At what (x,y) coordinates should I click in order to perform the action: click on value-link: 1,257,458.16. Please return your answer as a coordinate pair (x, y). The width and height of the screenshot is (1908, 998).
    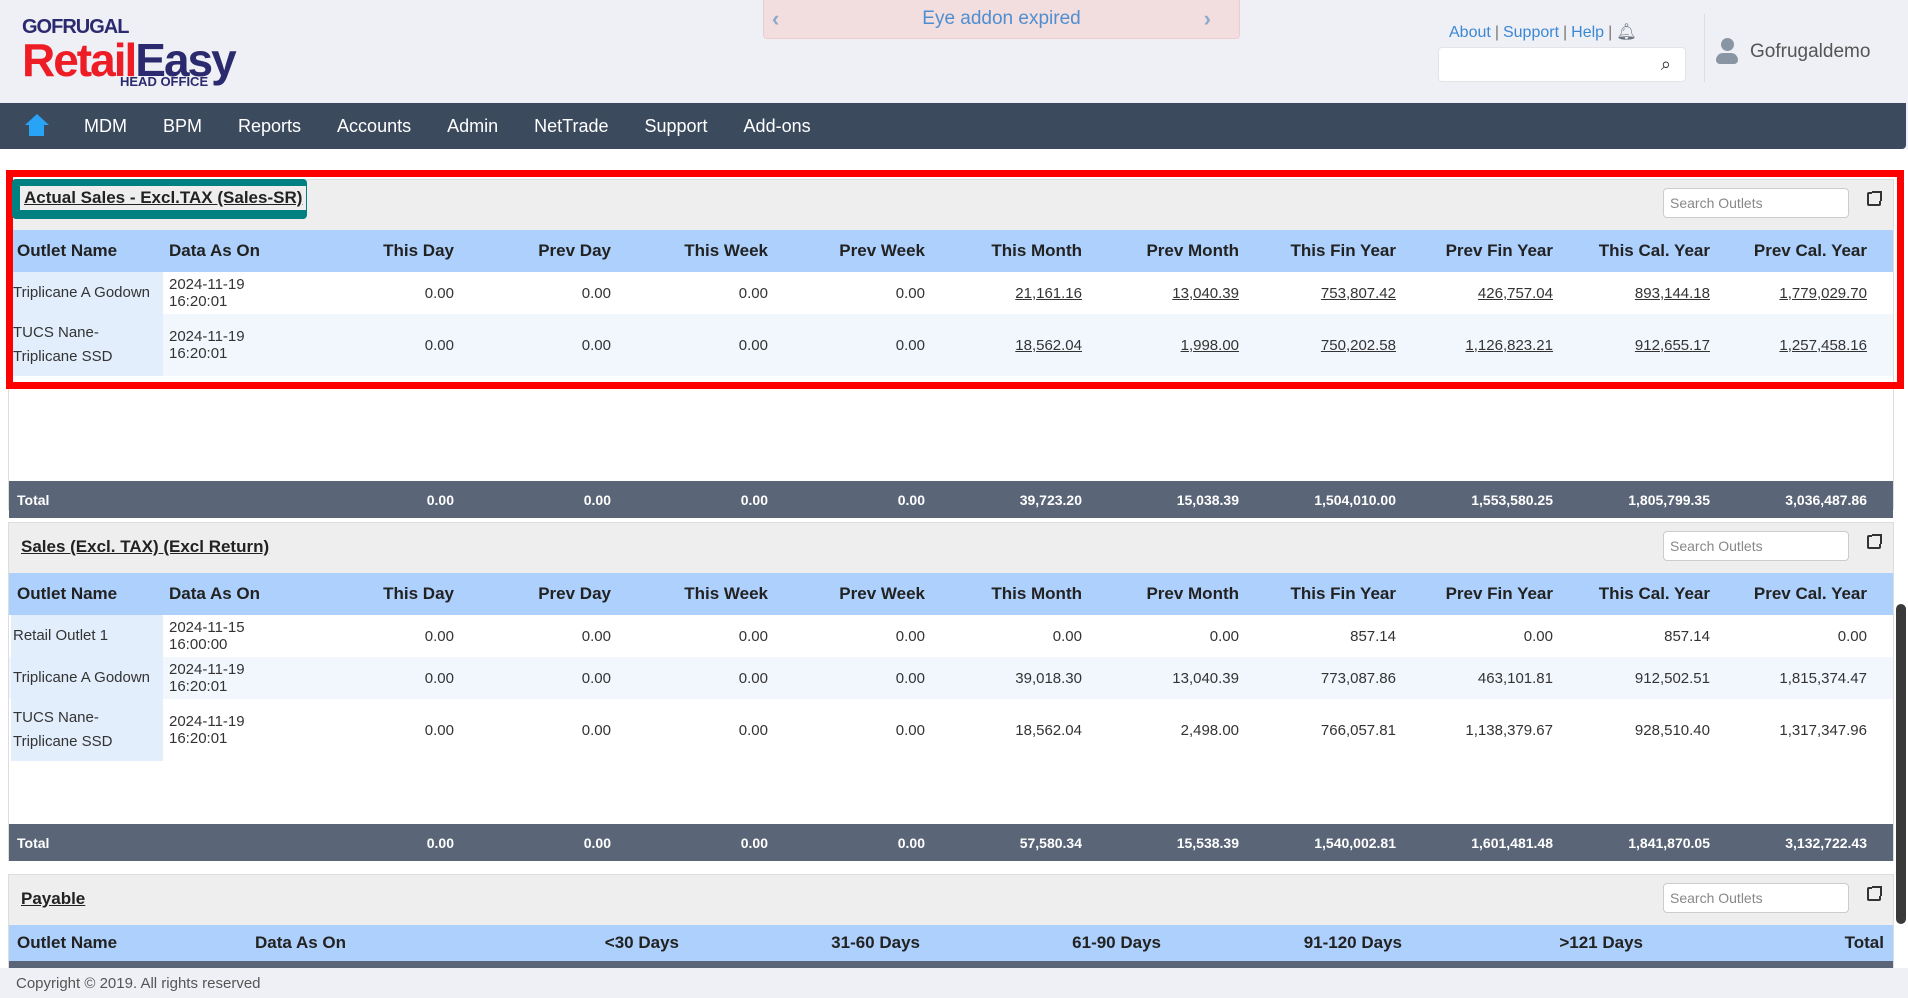
    Looking at the image, I should click on (1823, 345).